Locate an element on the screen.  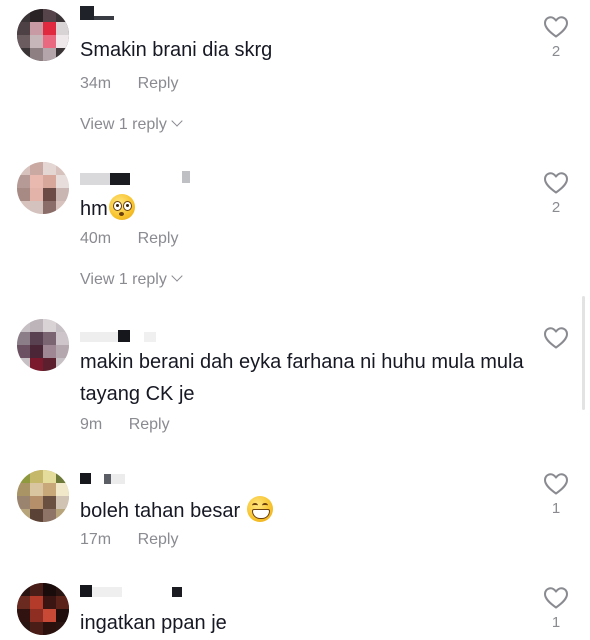
comment-meta: 40m Reply is located at coordinates (129, 239).